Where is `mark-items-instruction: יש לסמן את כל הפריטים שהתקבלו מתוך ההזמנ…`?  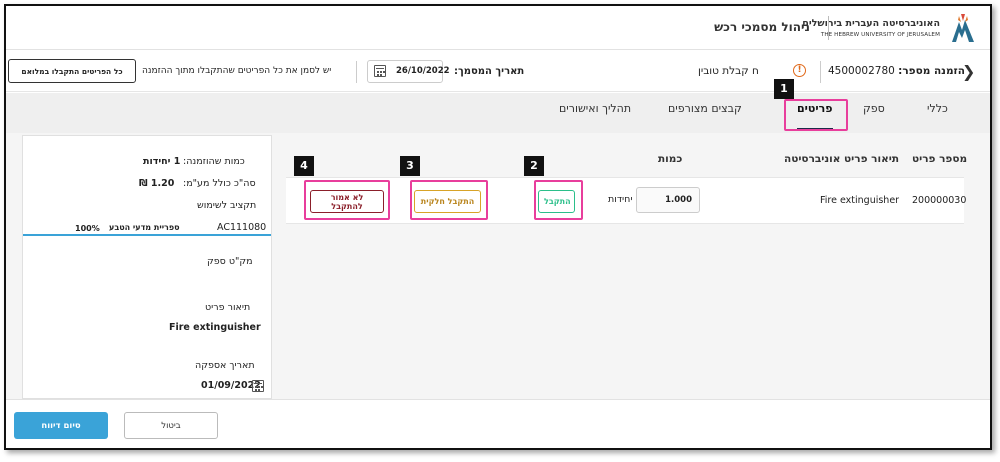 mark-items-instruction: יש לסמן את כל הפריטים שהתקבלו מתוך ההזמנ… is located at coordinates (237, 71).